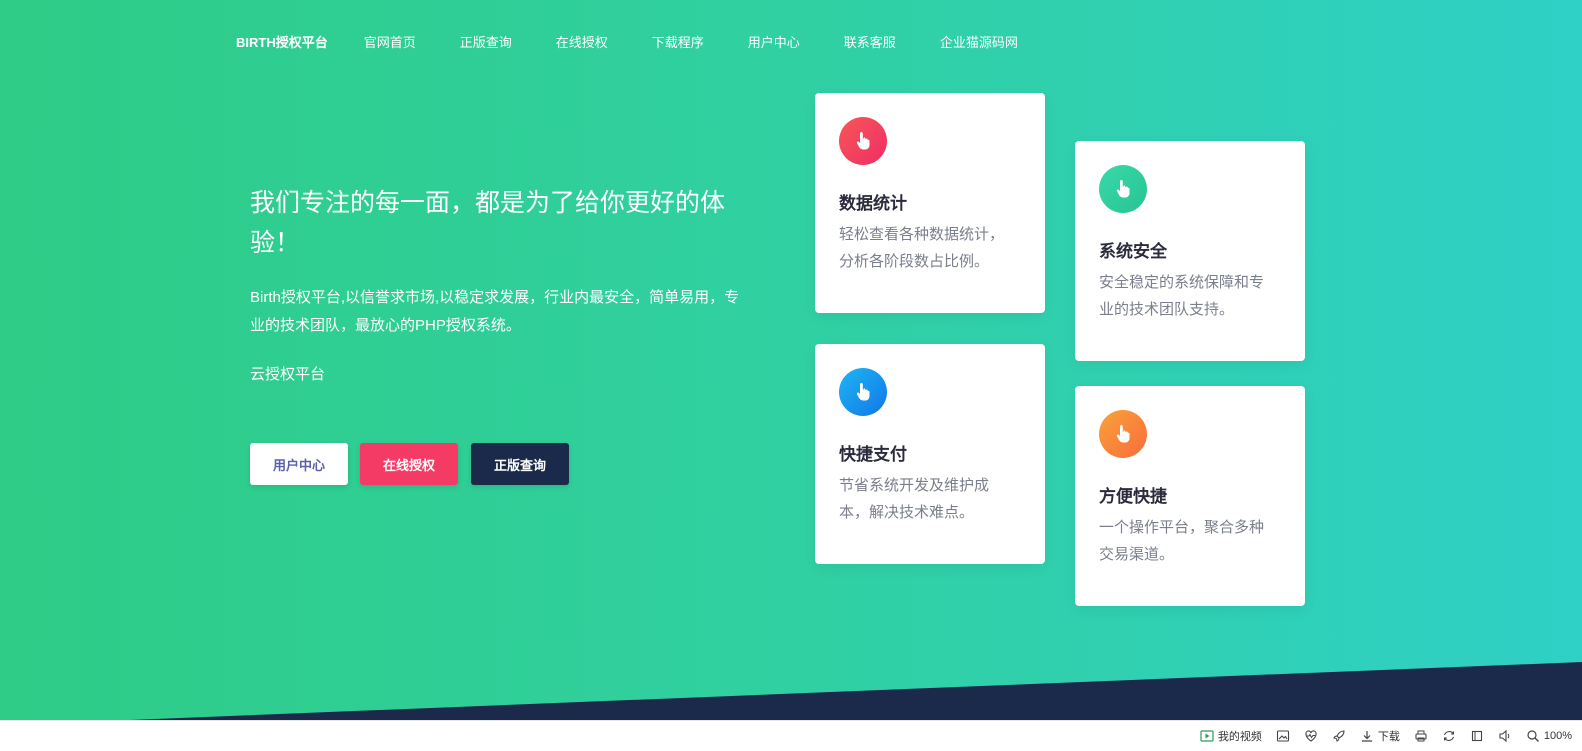  I want to click on accelerate-button, so click(1339, 736).